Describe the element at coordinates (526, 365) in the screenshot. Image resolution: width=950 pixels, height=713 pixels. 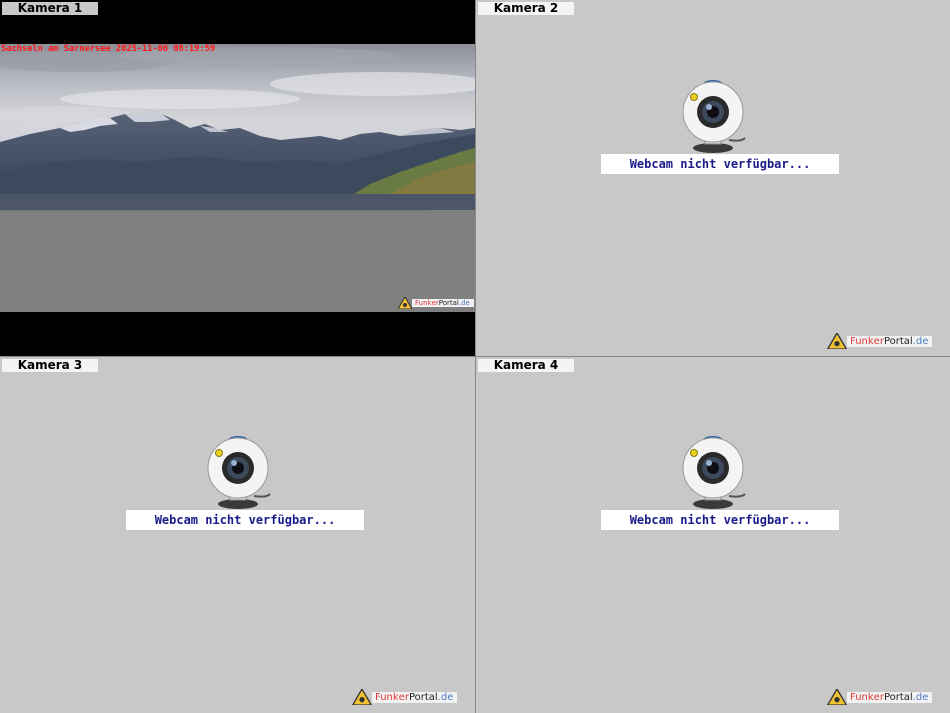
I see `camera-label: Kamera 4` at that location.